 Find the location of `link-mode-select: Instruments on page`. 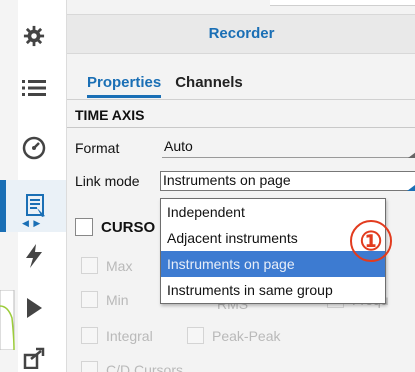

link-mode-select: Instruments on page is located at coordinates (287, 181).